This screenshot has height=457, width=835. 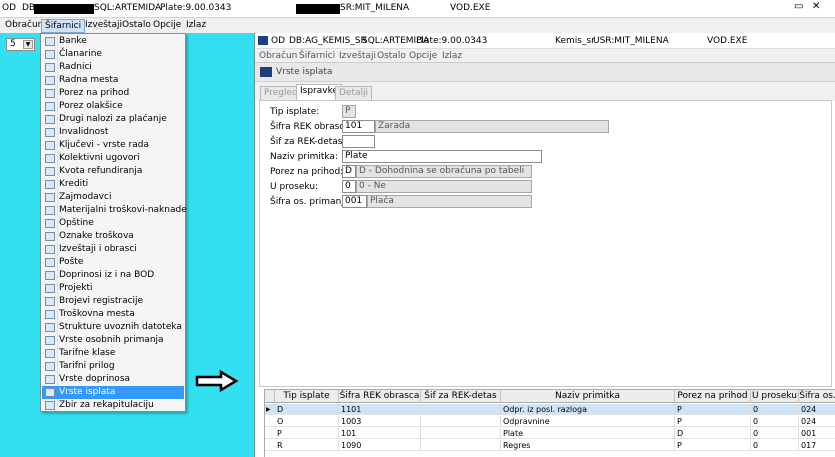 I want to click on menu-item-clanarine: Članarine, so click(x=113, y=54).